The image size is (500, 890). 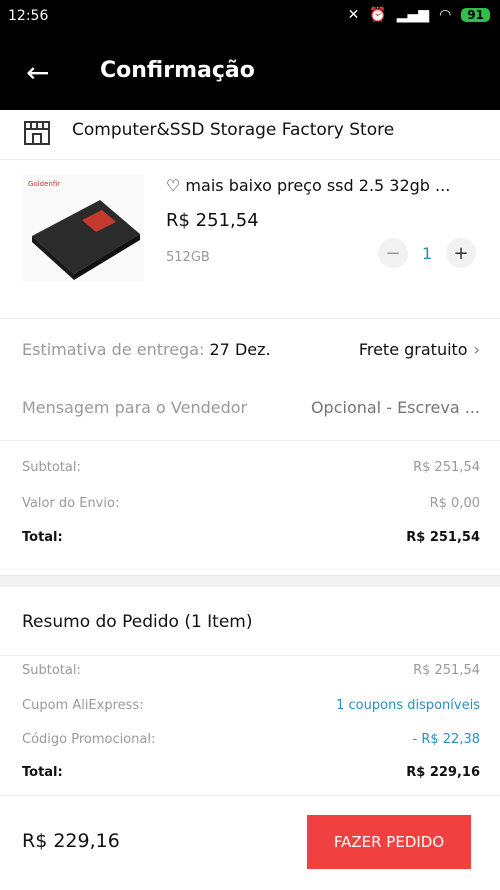 What do you see at coordinates (51, 670) in the screenshot?
I see `summary-subtotal-label: Subtotal:` at bounding box center [51, 670].